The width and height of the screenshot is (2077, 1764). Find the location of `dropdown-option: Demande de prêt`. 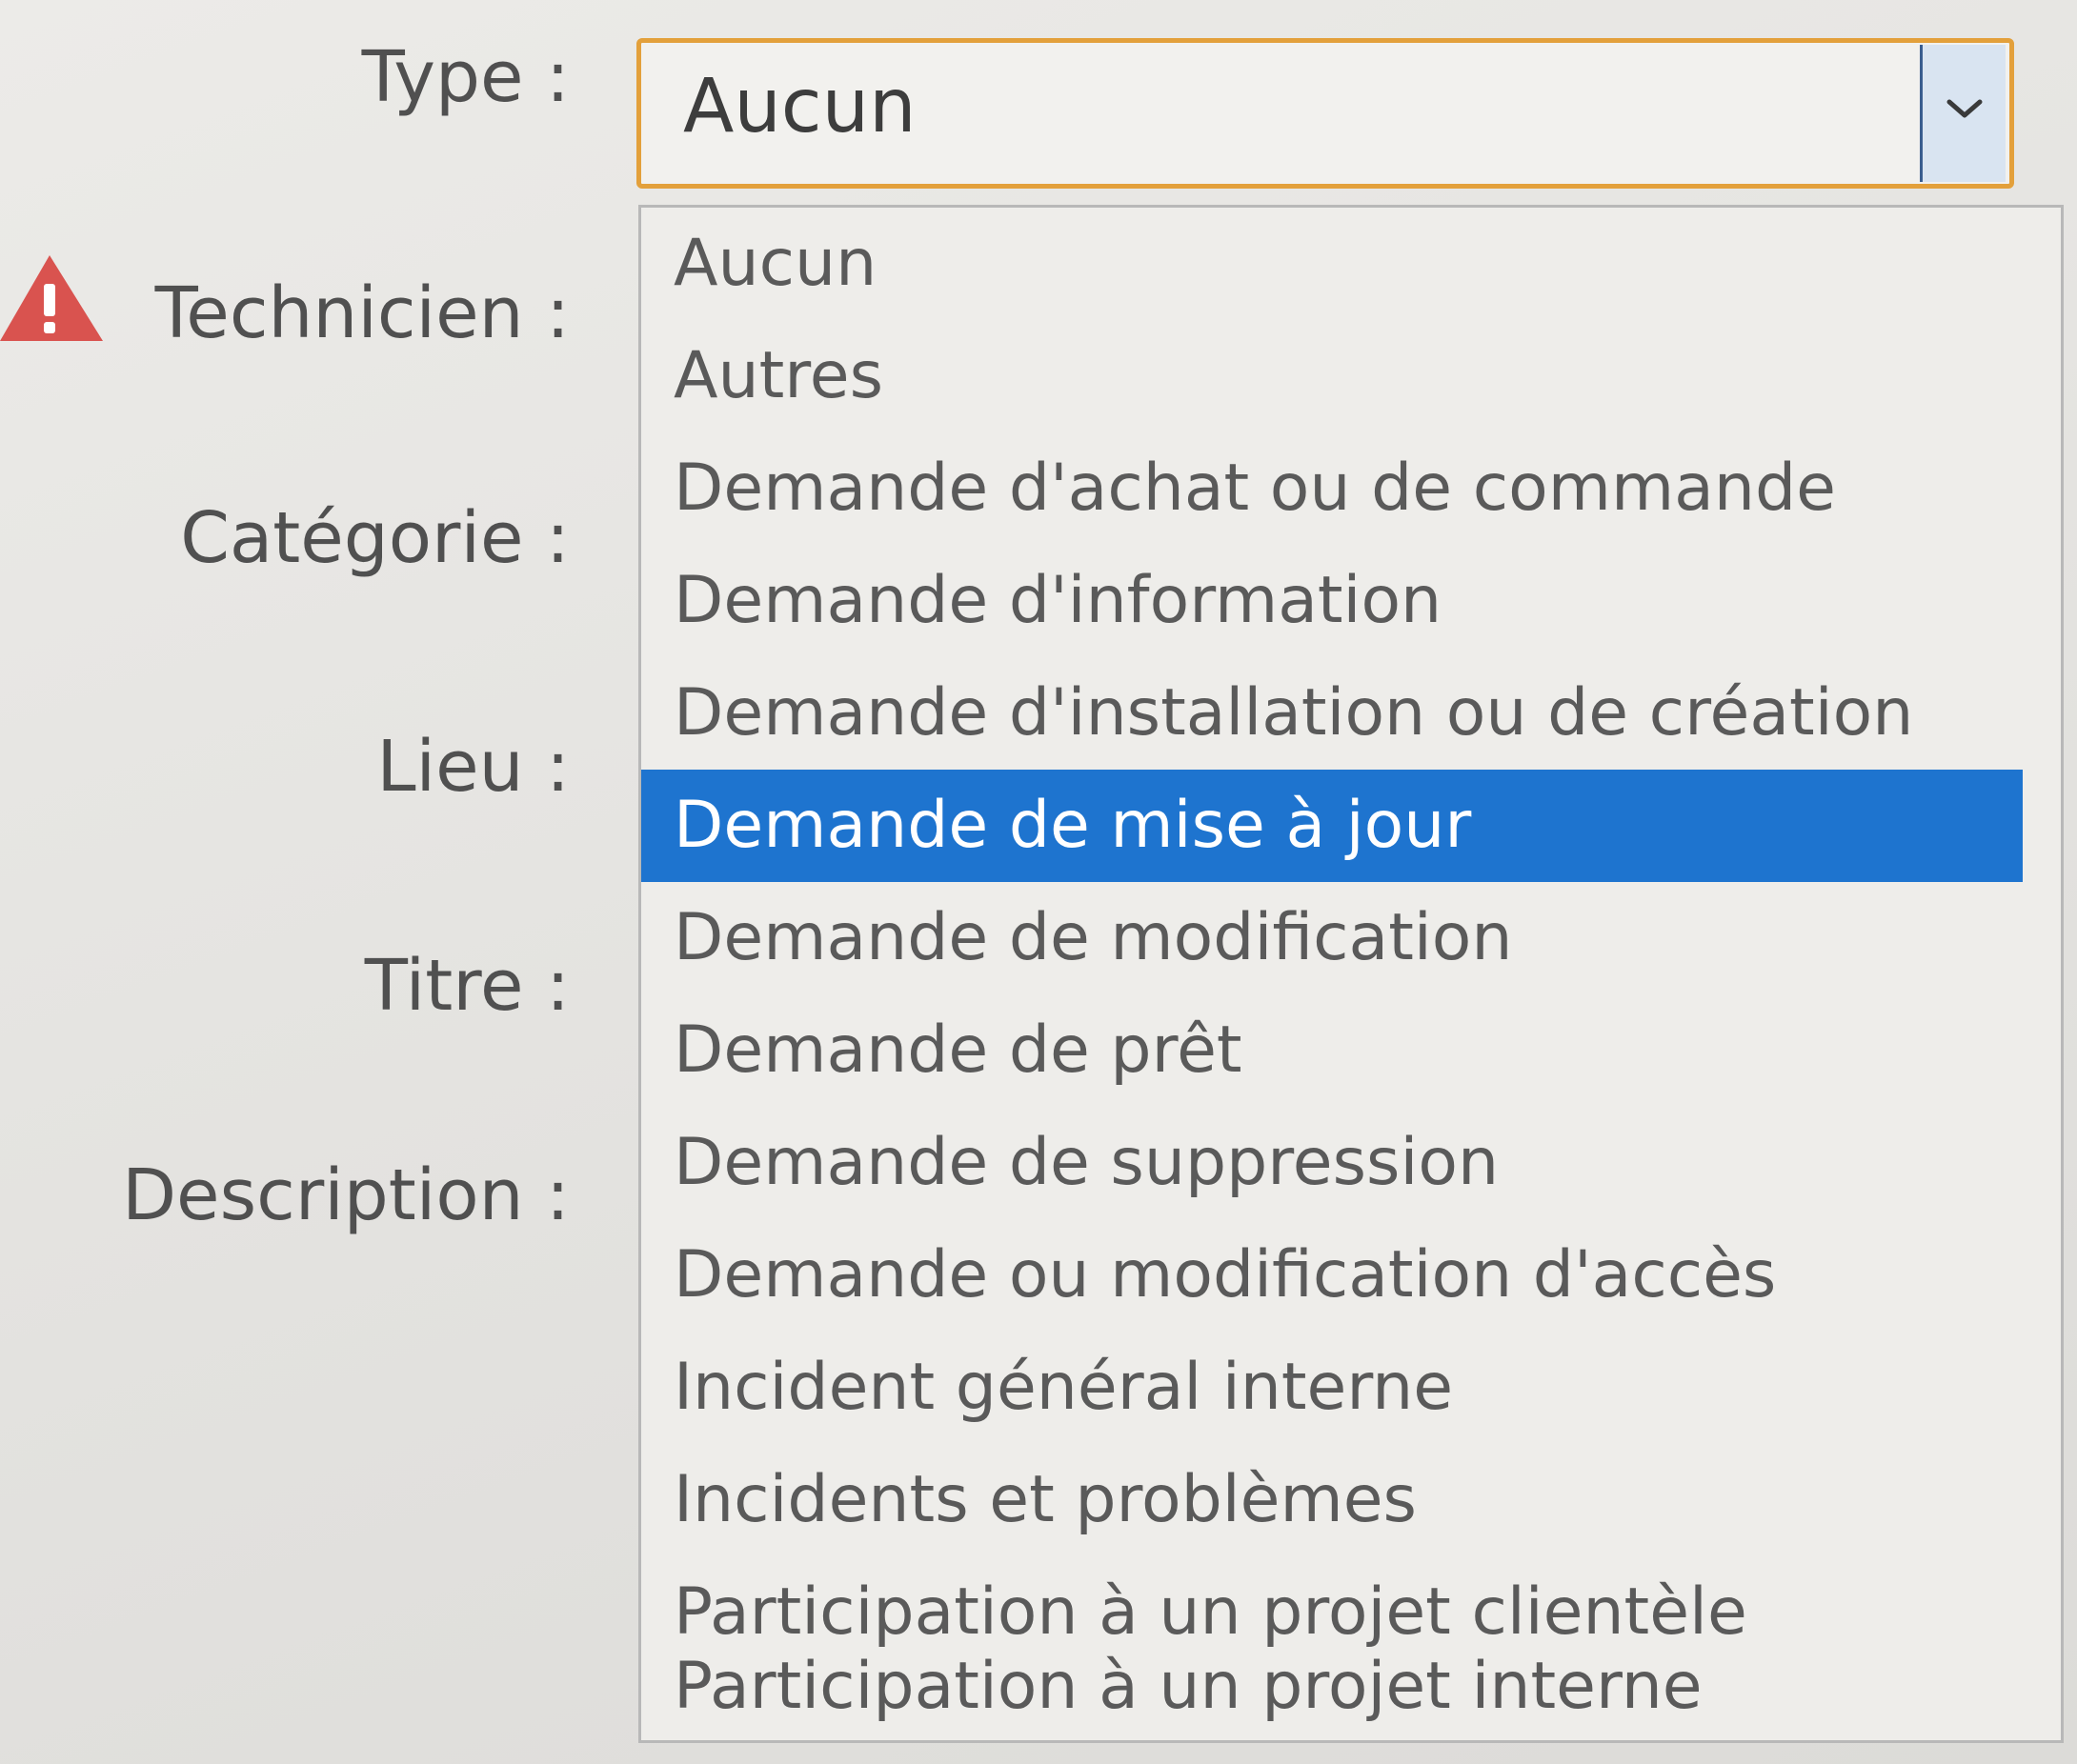

dropdown-option: Demande de prêt is located at coordinates (1332, 1050).